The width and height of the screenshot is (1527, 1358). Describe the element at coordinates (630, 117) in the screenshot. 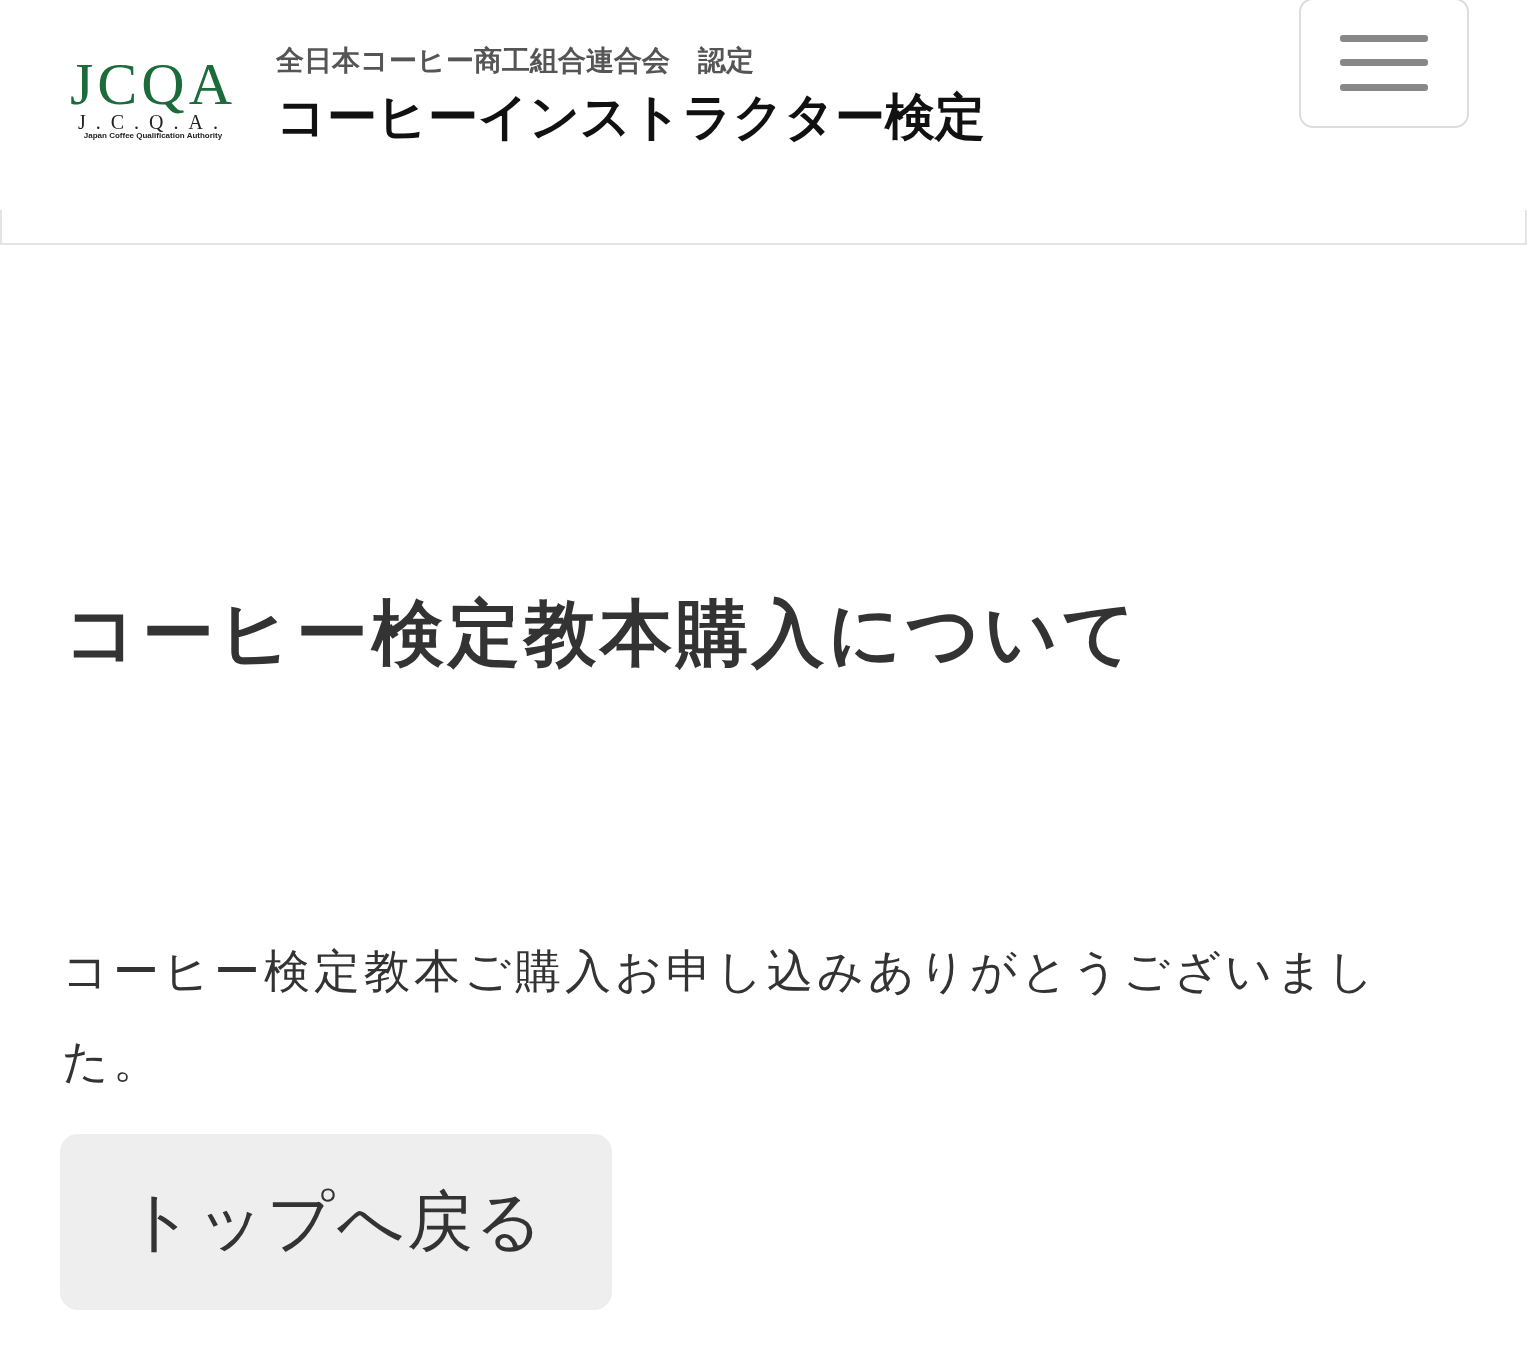

I see `site-title: コーヒーインストラクター検定` at that location.